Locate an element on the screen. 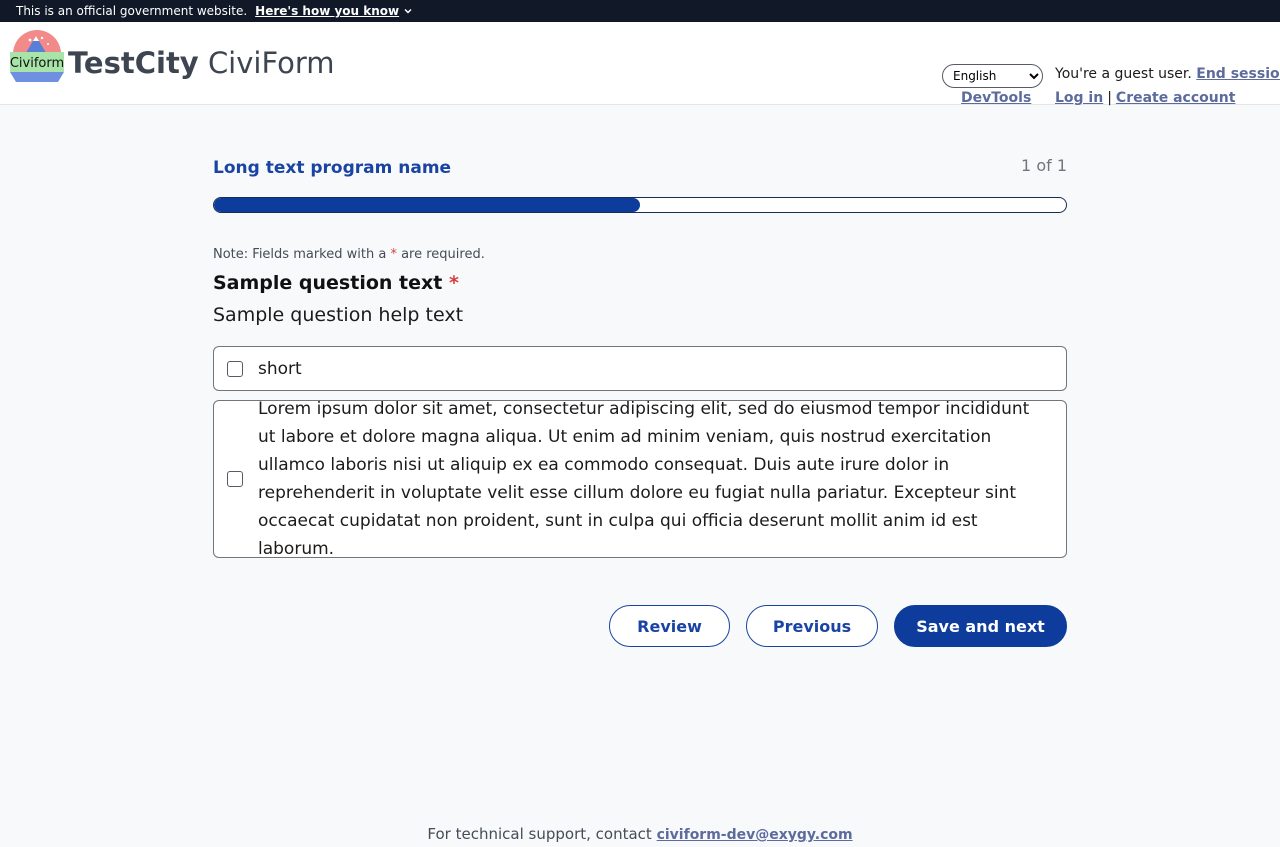  progress-bar is located at coordinates (640, 205).